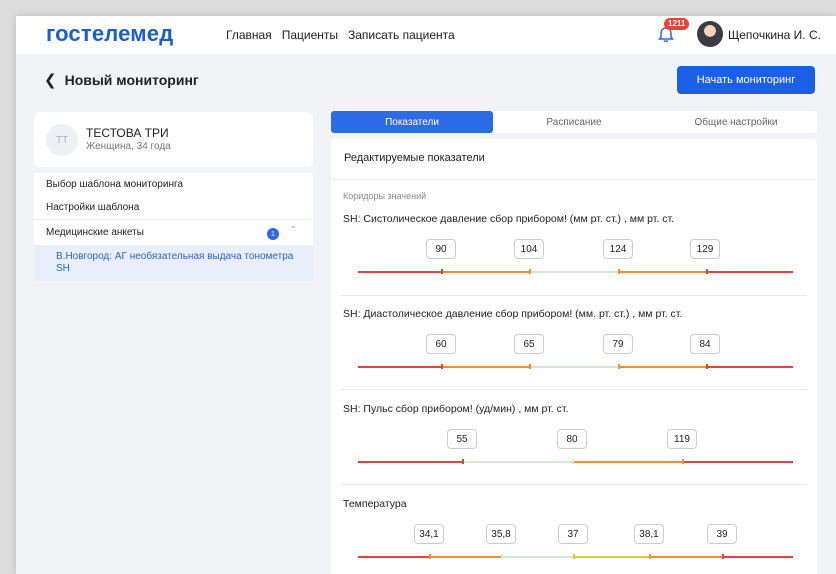  Describe the element at coordinates (649, 534) in the screenshot. I see `threshold-input: 38,1` at that location.